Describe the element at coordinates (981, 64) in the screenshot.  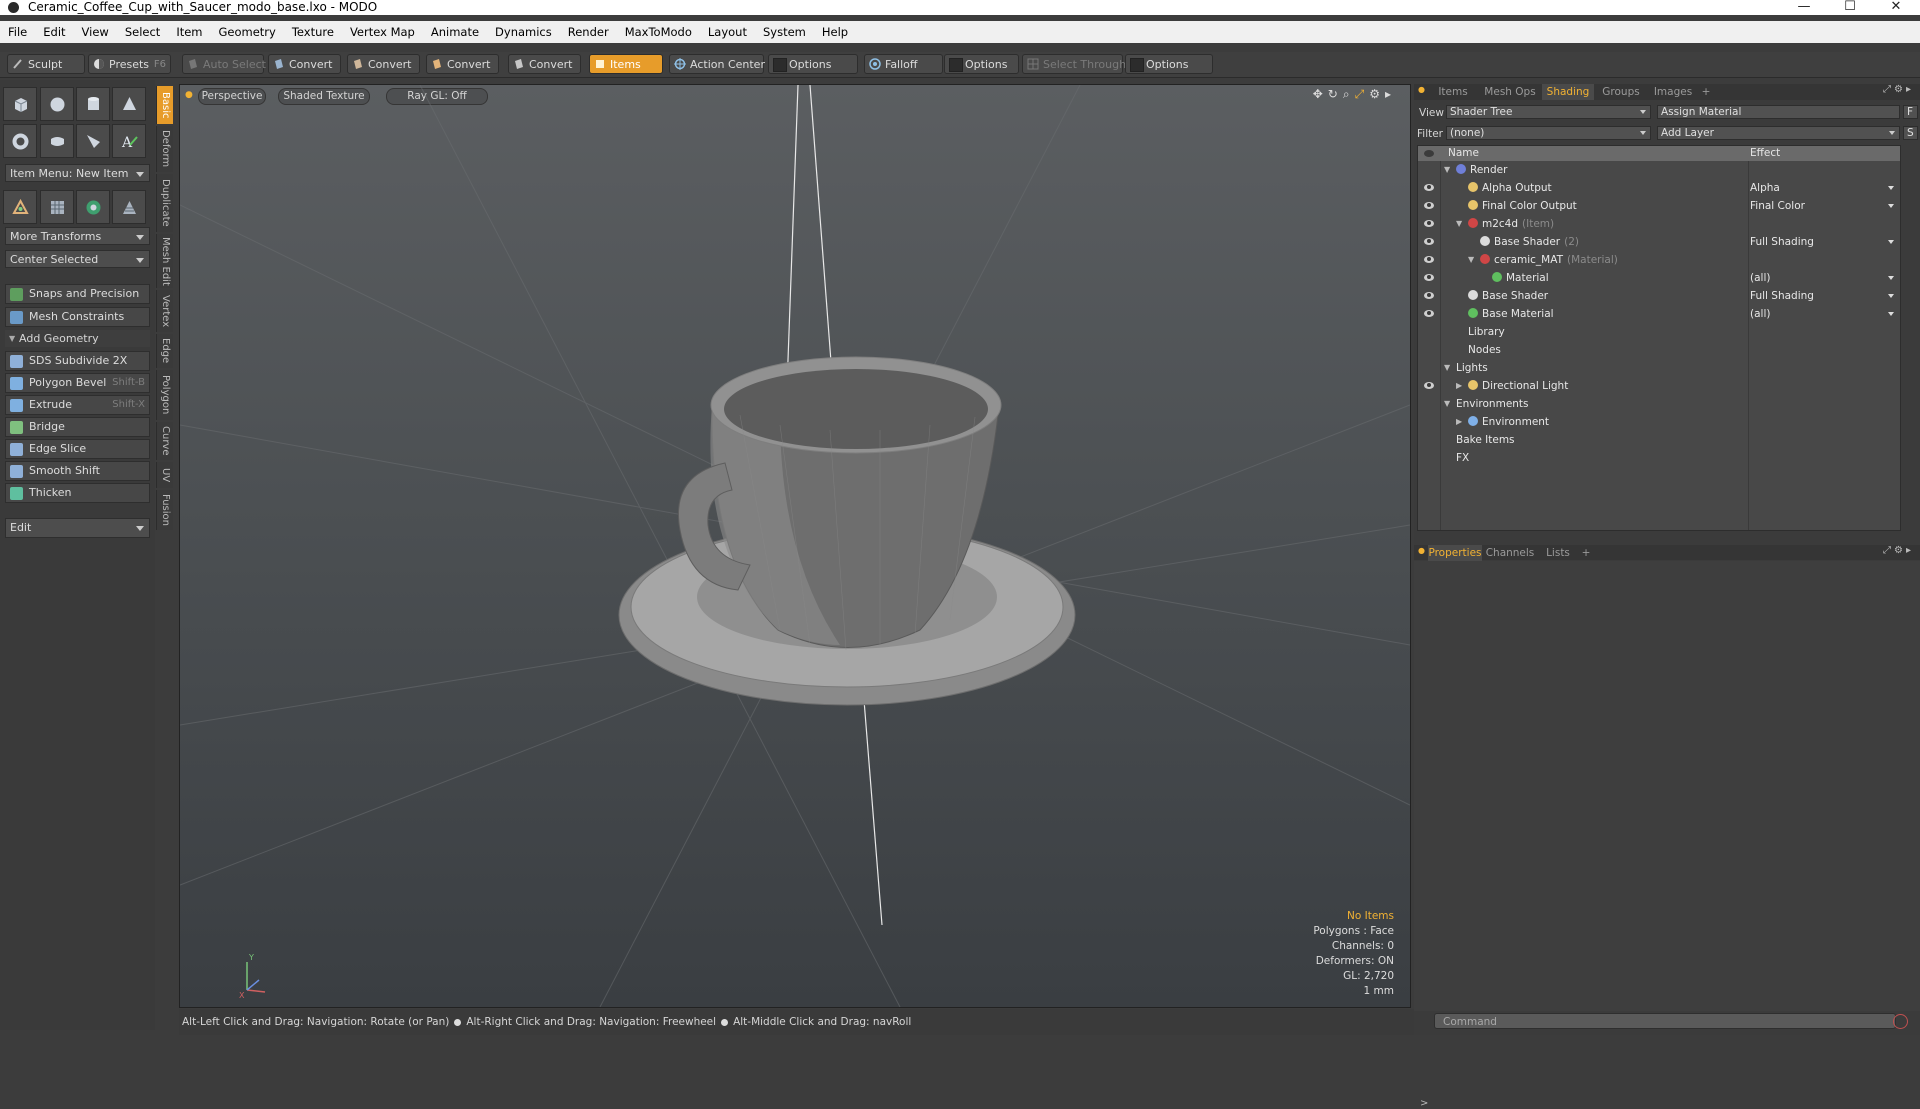
I see `falloff-options-button: Options` at that location.